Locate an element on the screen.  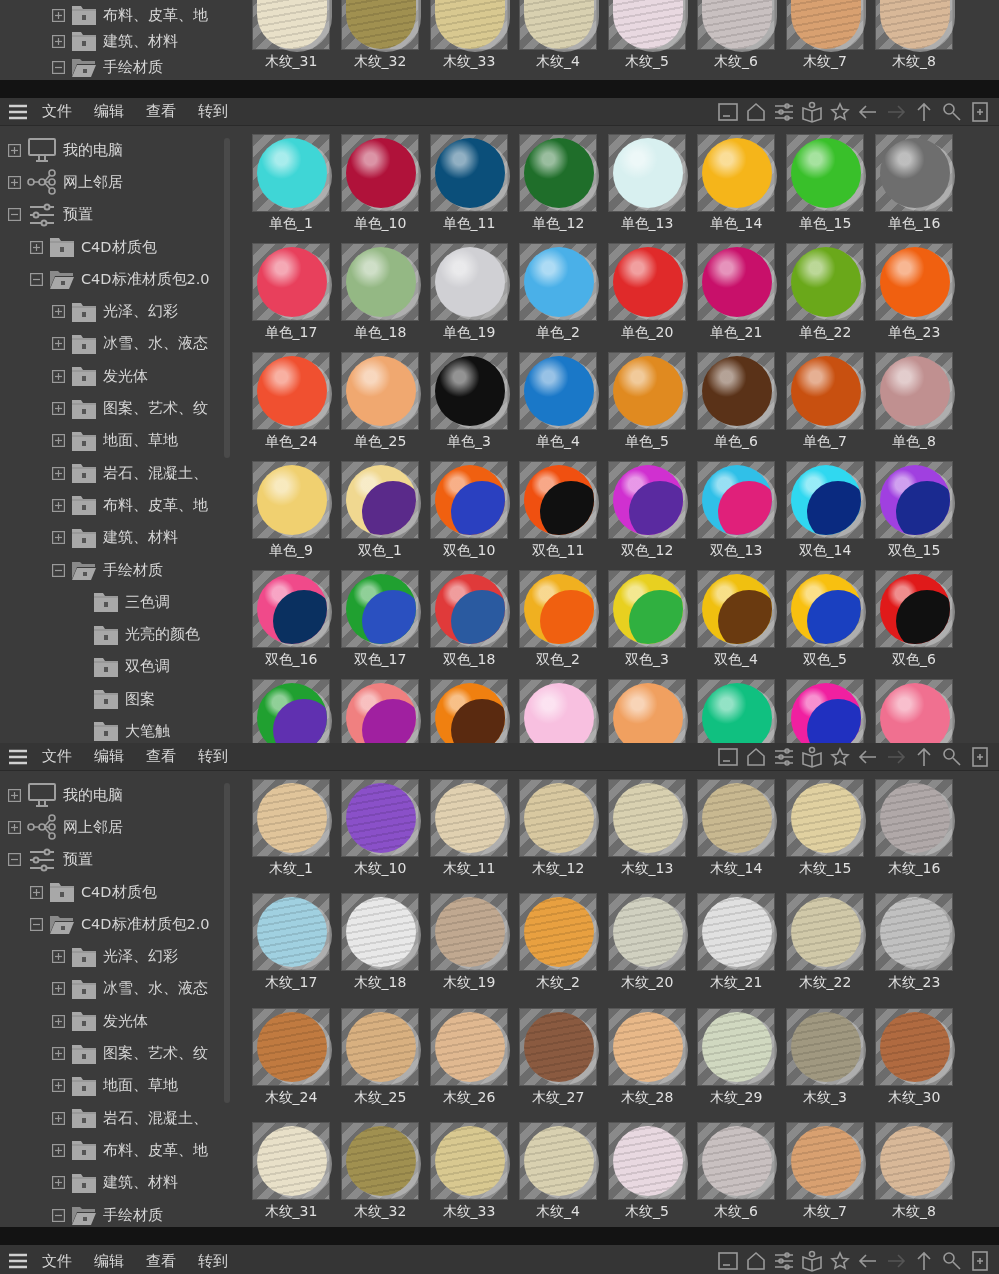
tree-item: 光亮的颜色 is located at coordinates (162, 635).